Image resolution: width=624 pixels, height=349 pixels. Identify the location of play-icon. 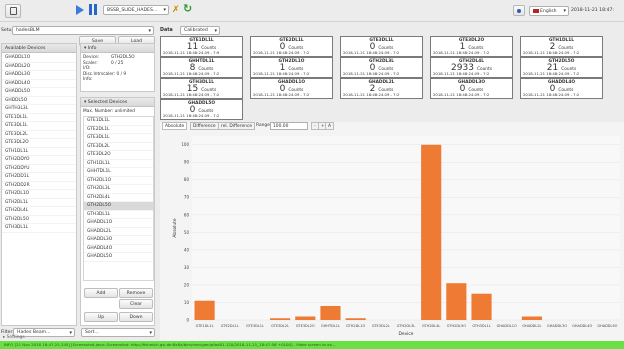
(80, 10).